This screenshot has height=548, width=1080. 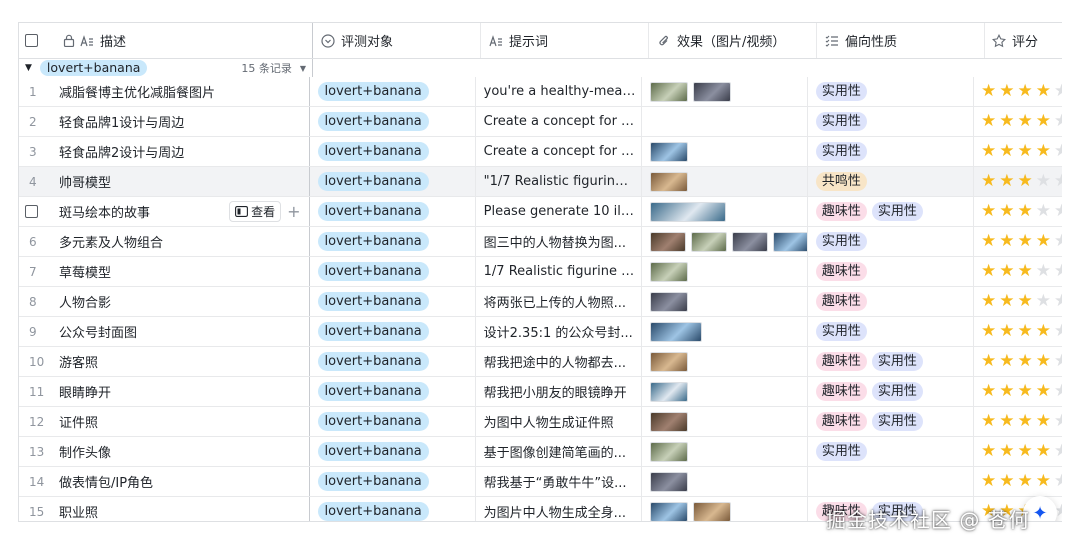 What do you see at coordinates (397, 40) in the screenshot?
I see `header-target: 评测对象` at bounding box center [397, 40].